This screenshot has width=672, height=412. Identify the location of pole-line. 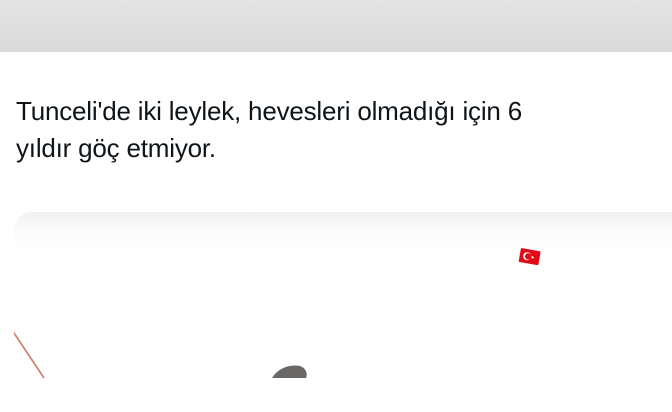
(29, 355).